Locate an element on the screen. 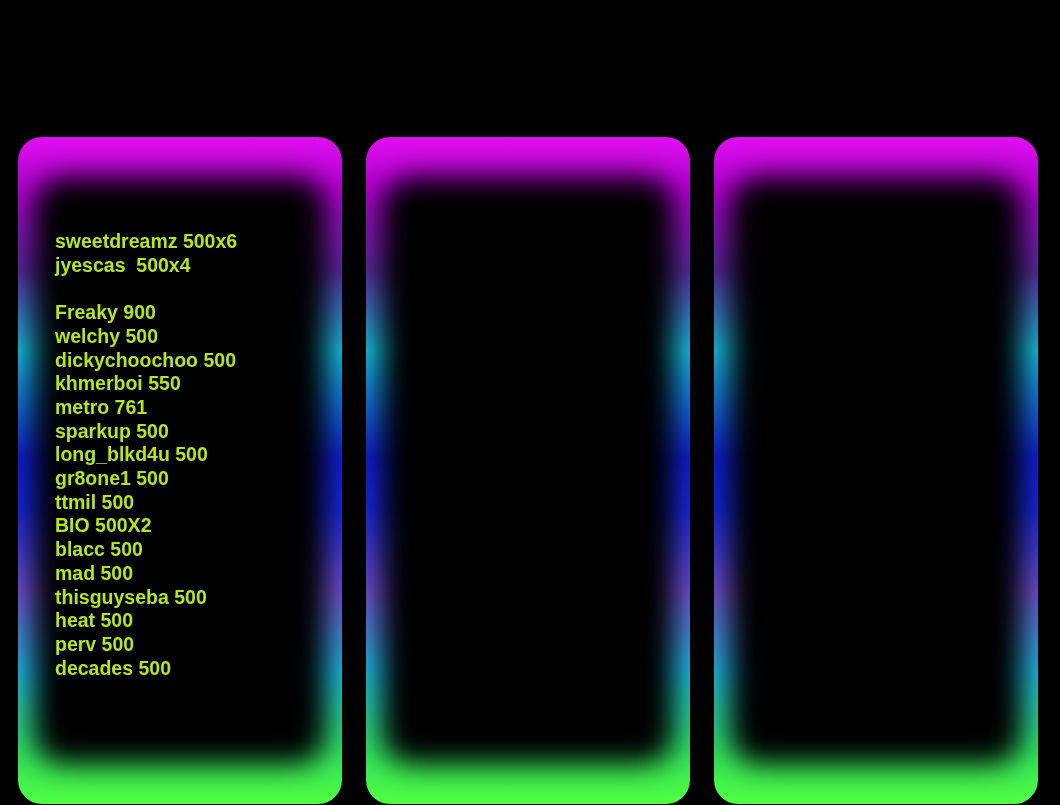 This screenshot has height=805, width=1060. entry-text: dickychoochoo 500 is located at coordinates (145, 360).